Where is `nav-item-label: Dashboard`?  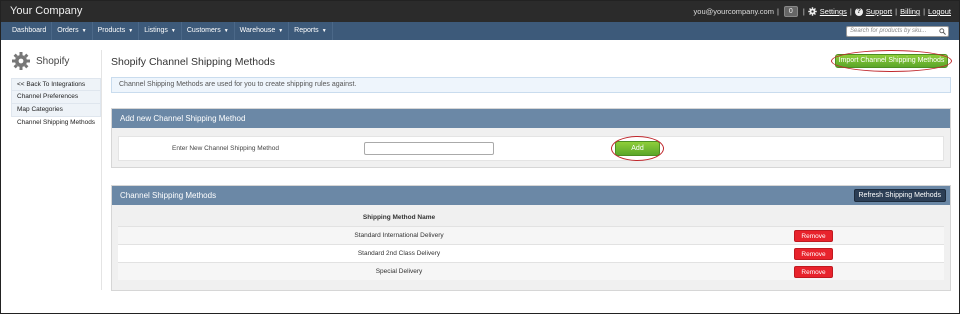
nav-item-label: Dashboard is located at coordinates (29, 30).